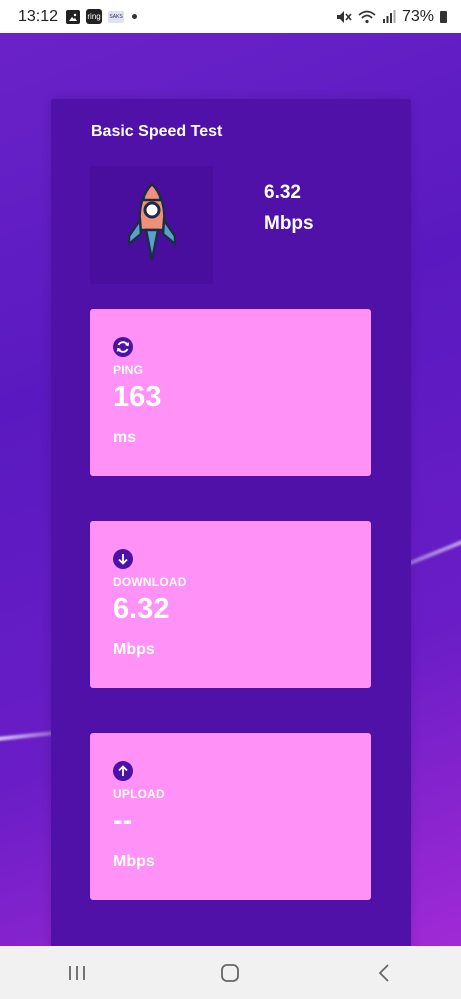  Describe the element at coordinates (230, 816) in the screenshot. I see `upload-card: UPLOAD -- Mbps` at that location.